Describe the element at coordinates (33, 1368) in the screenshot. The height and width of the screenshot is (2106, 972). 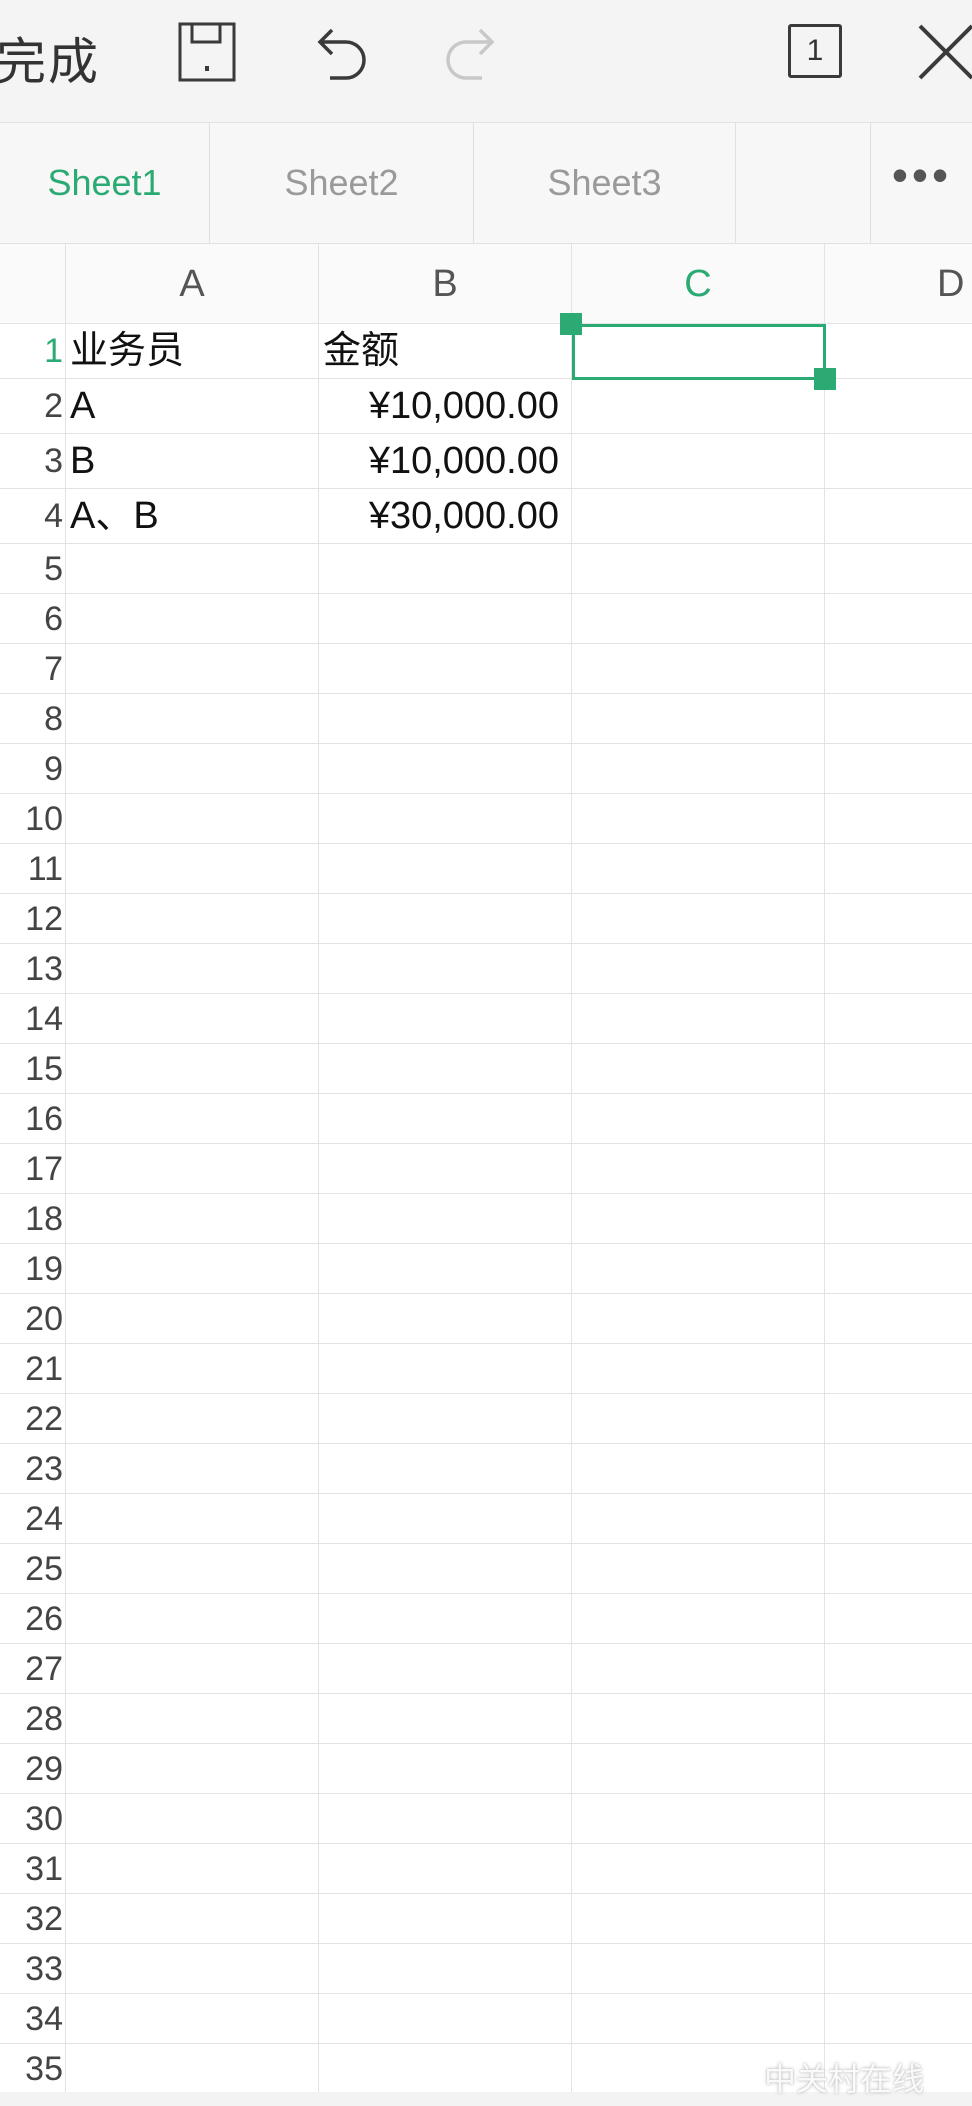
I see `row-number: 21` at that location.